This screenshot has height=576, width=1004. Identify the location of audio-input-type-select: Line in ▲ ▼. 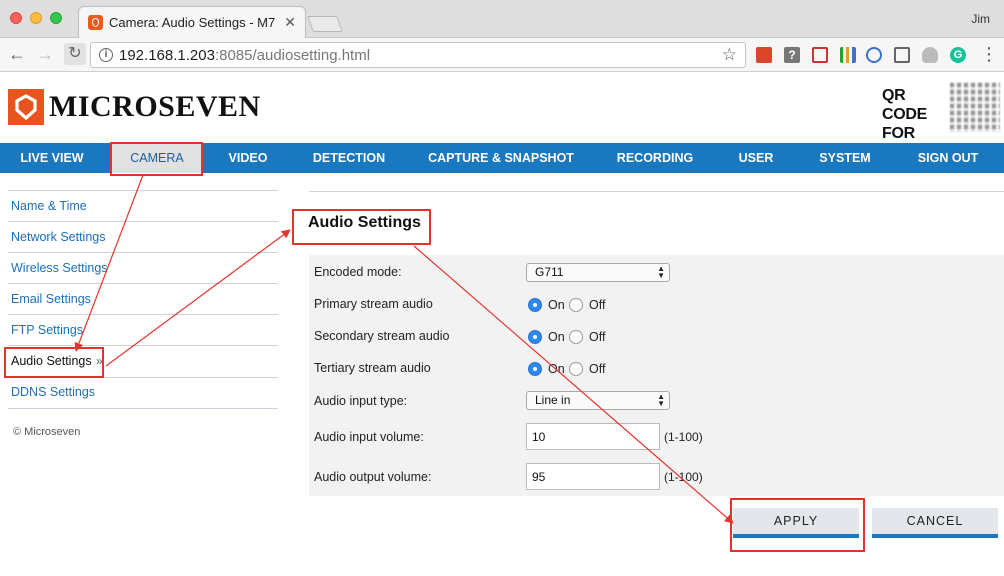
(598, 400).